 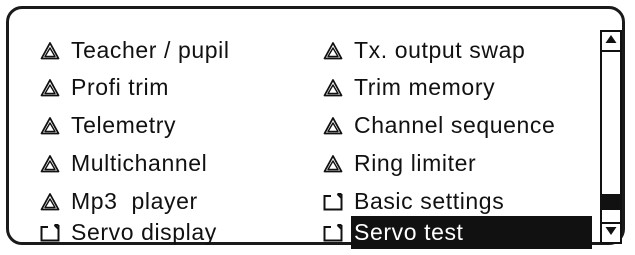 I want to click on menu-item-label: Servo display, so click(x=144, y=232).